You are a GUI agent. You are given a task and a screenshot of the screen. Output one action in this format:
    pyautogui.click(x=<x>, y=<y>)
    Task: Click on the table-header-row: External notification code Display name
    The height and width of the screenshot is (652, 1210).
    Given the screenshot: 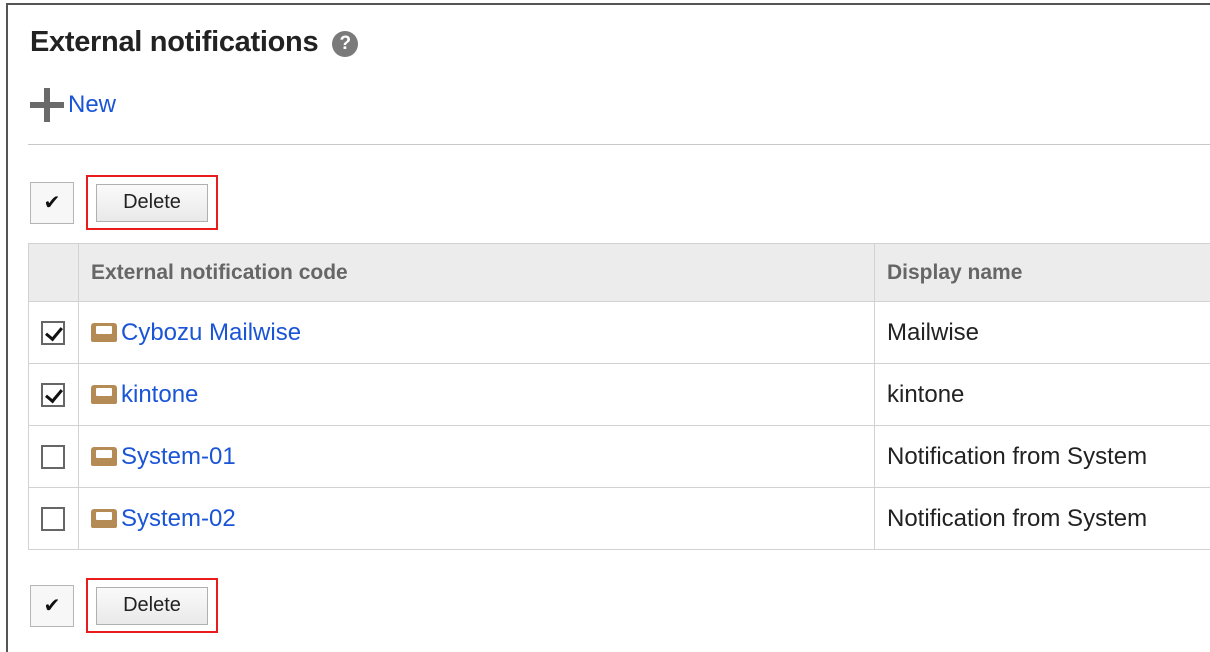 What is the action you would take?
    pyautogui.click(x=619, y=272)
    